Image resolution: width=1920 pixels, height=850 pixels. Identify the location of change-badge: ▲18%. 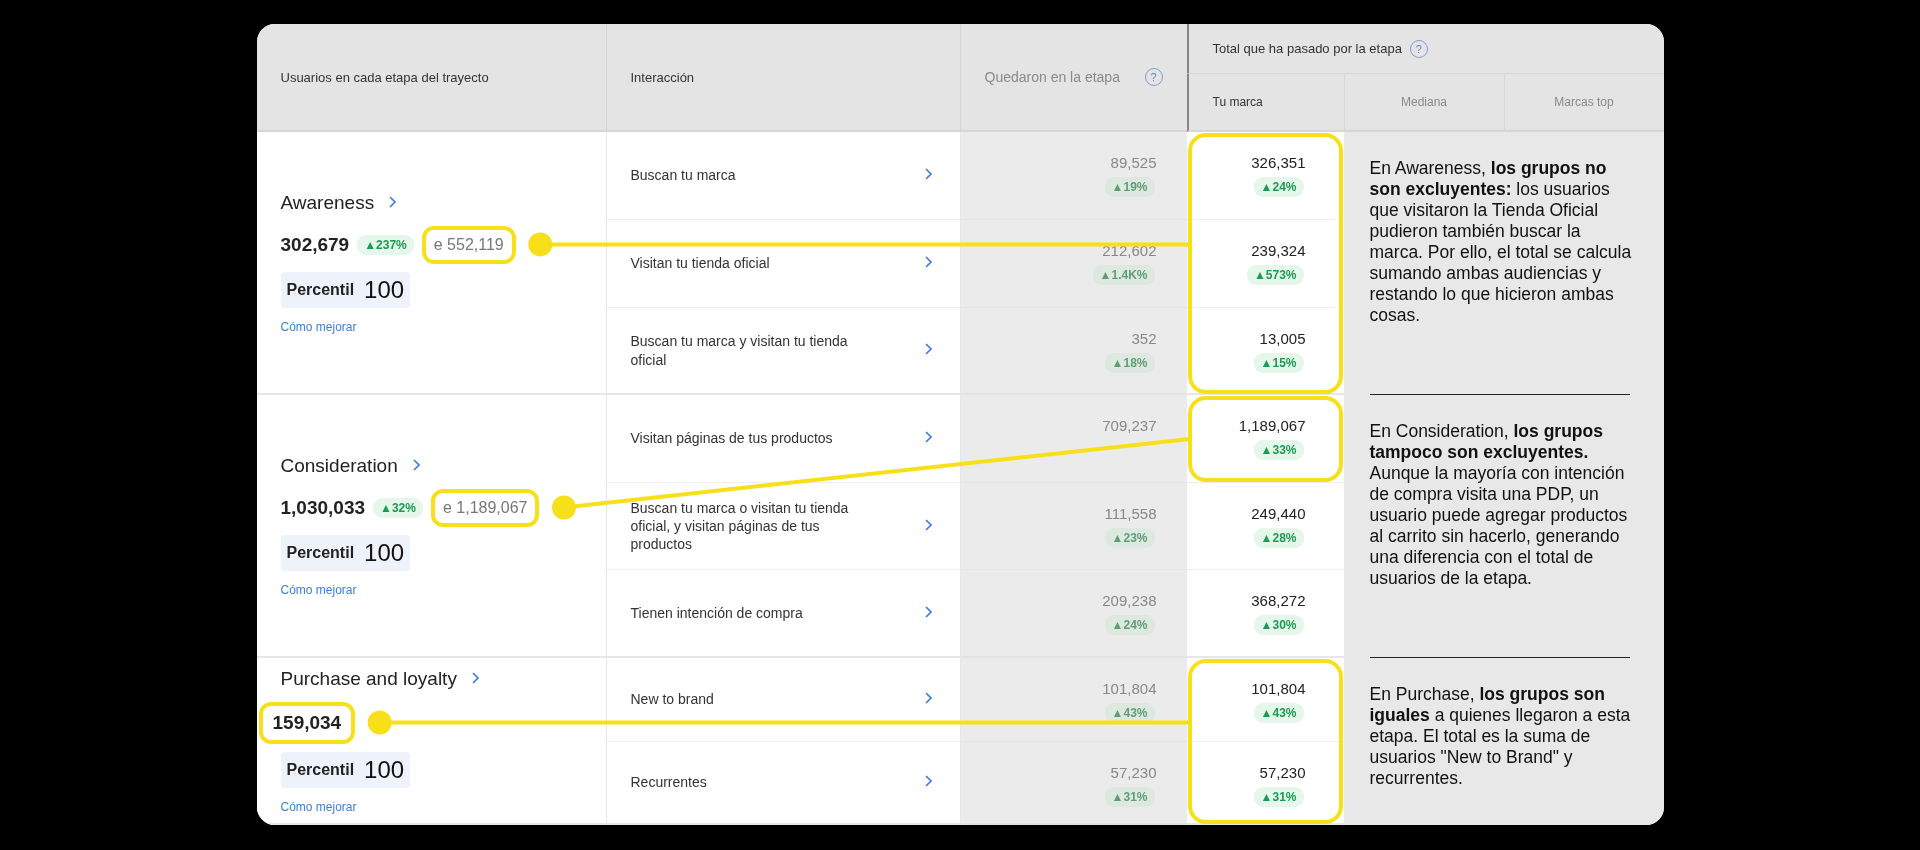
(1129, 363).